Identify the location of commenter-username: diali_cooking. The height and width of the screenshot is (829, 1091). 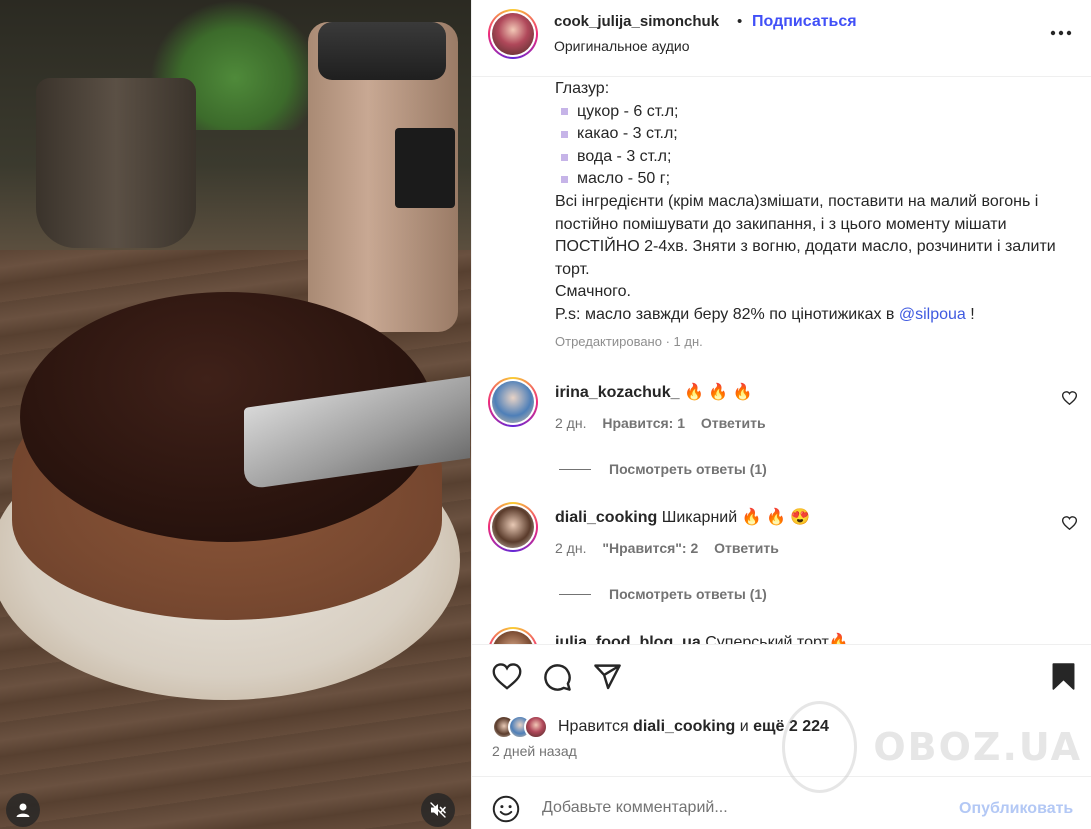
(606, 517).